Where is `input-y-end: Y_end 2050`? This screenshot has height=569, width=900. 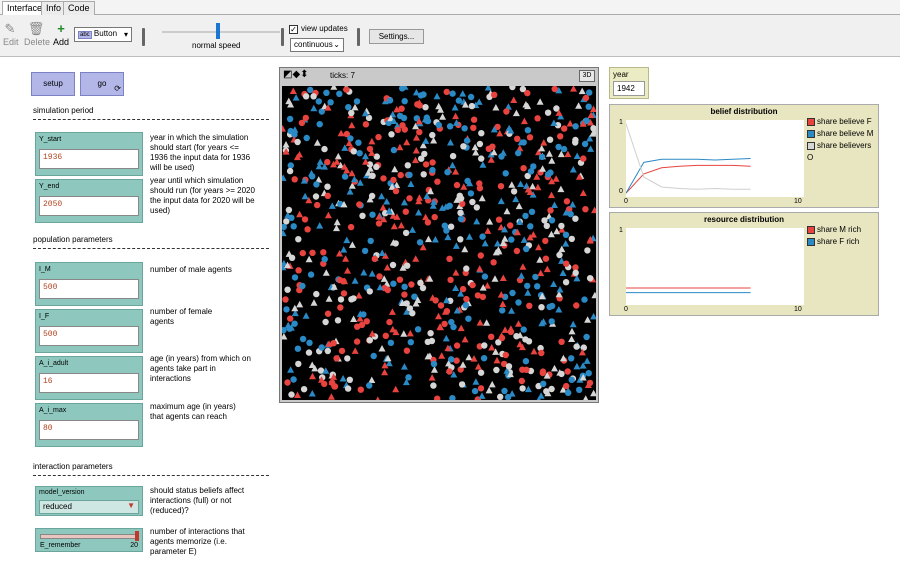 input-y-end: Y_end 2050 is located at coordinates (89, 201).